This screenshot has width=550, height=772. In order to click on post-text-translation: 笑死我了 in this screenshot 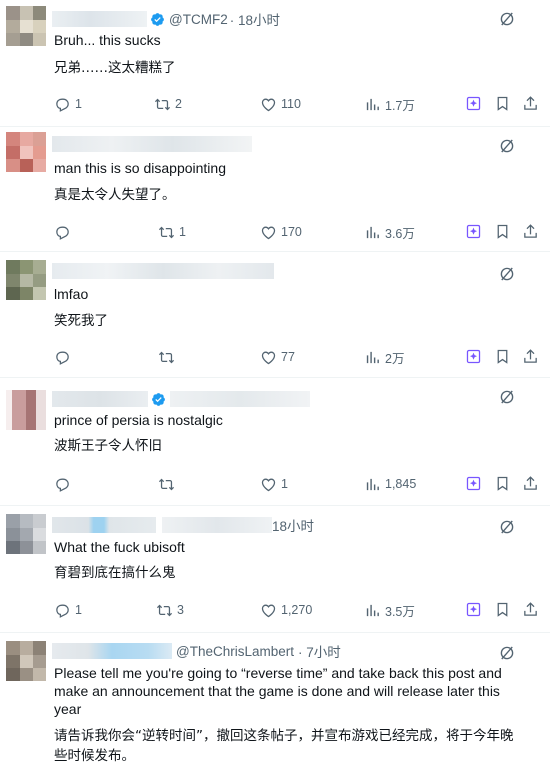, I will do `click(81, 321)`.